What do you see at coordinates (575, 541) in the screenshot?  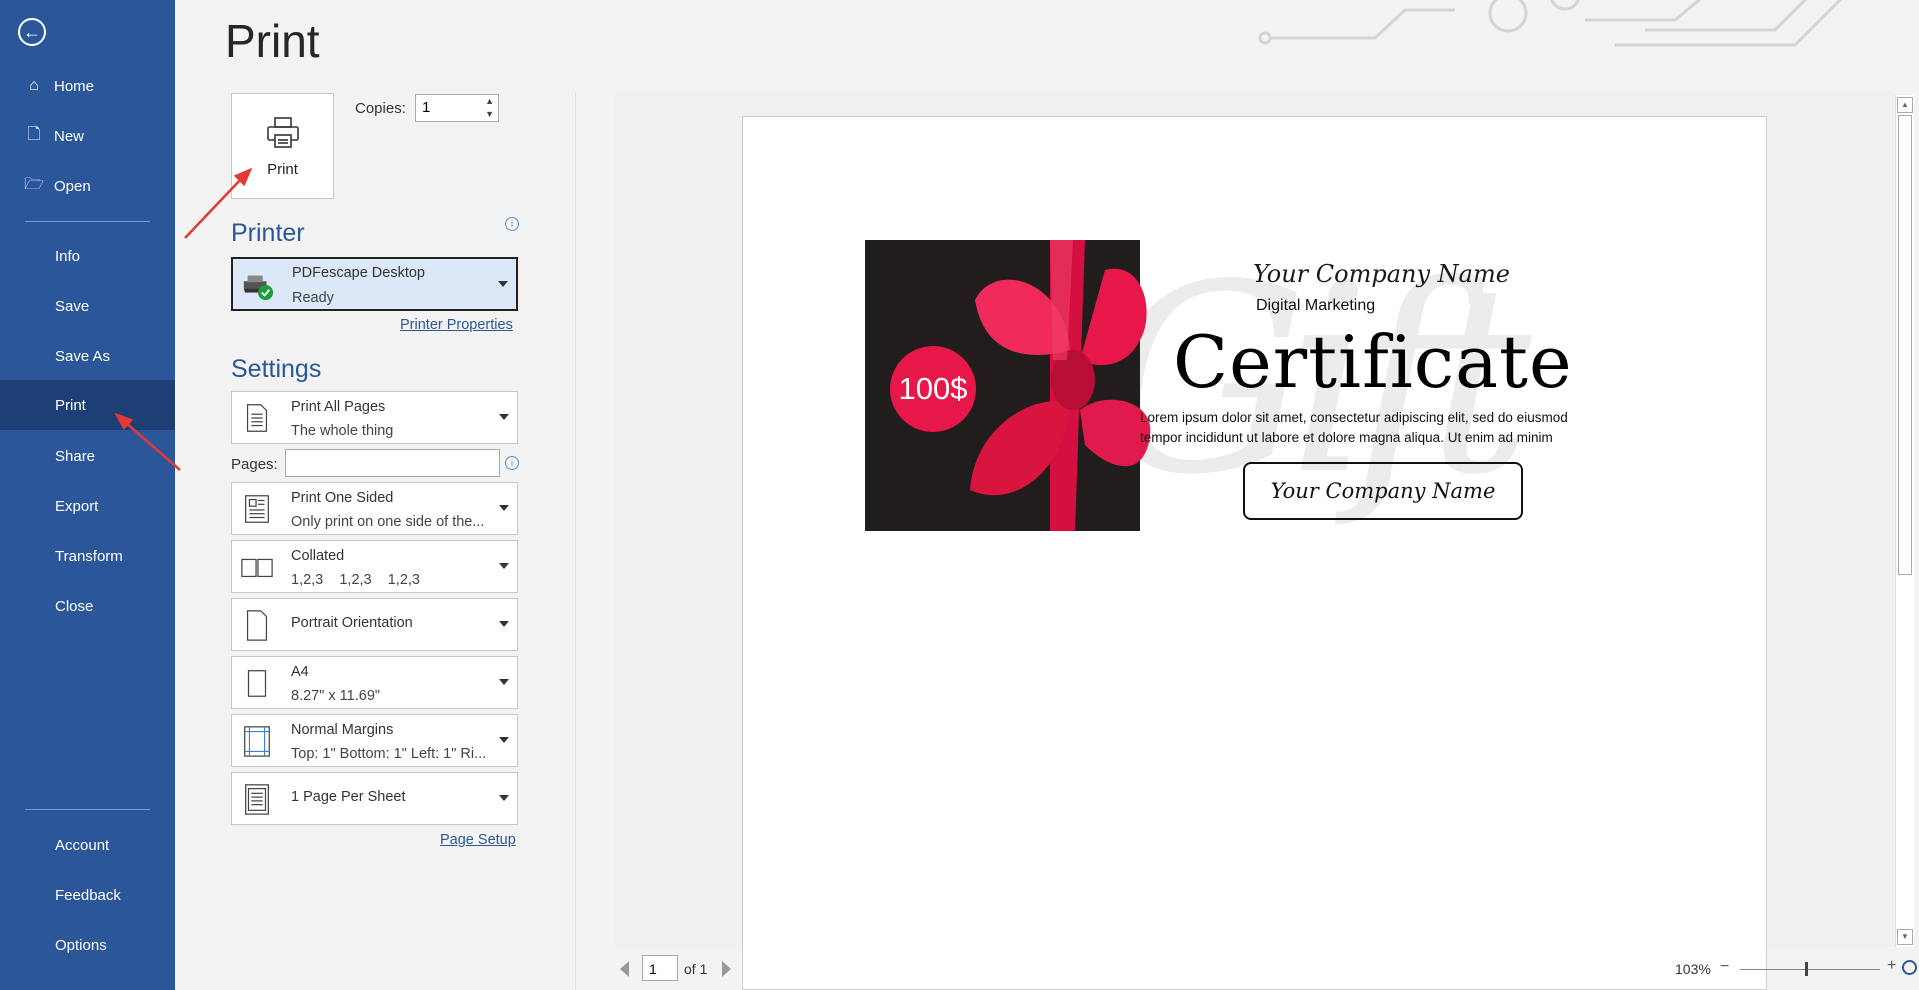 I see `panel-divider` at bounding box center [575, 541].